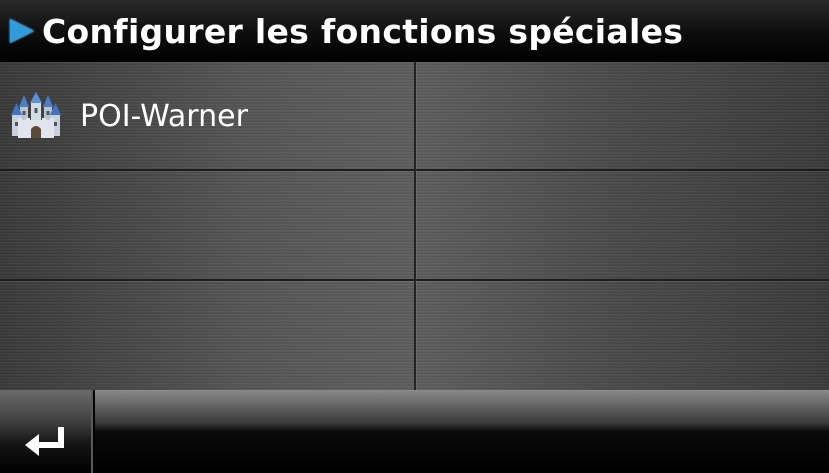  What do you see at coordinates (363, 31) in the screenshot?
I see `page-title: Configurer les fonctions spéciales` at bounding box center [363, 31].